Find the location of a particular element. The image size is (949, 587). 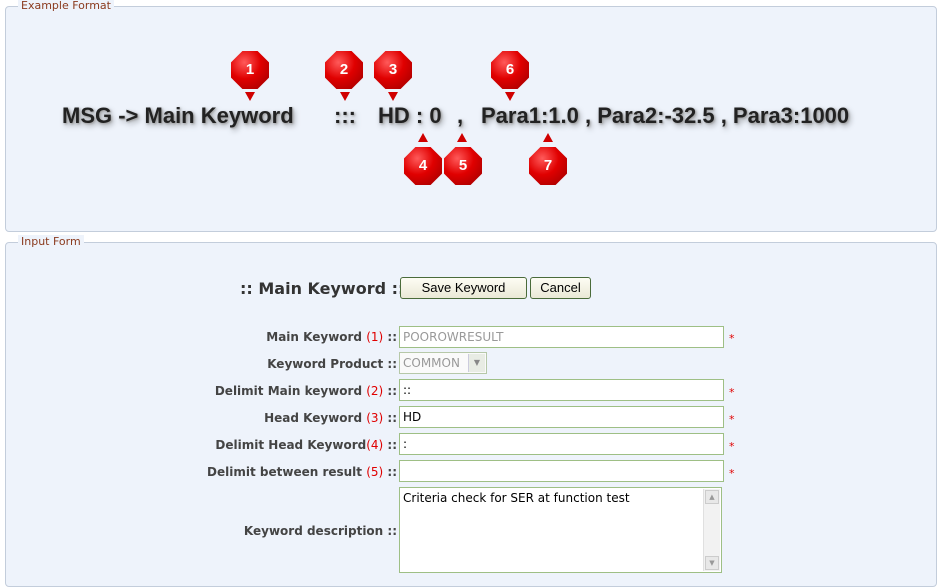

delimit-main-keyword-input: :: is located at coordinates (561, 390).